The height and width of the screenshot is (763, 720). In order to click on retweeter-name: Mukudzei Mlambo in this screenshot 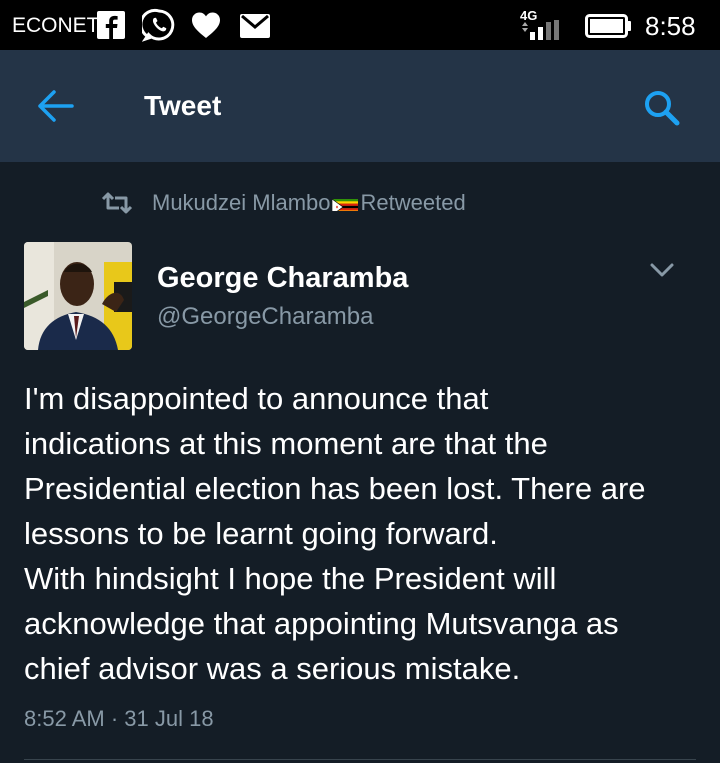, I will do `click(241, 202)`.